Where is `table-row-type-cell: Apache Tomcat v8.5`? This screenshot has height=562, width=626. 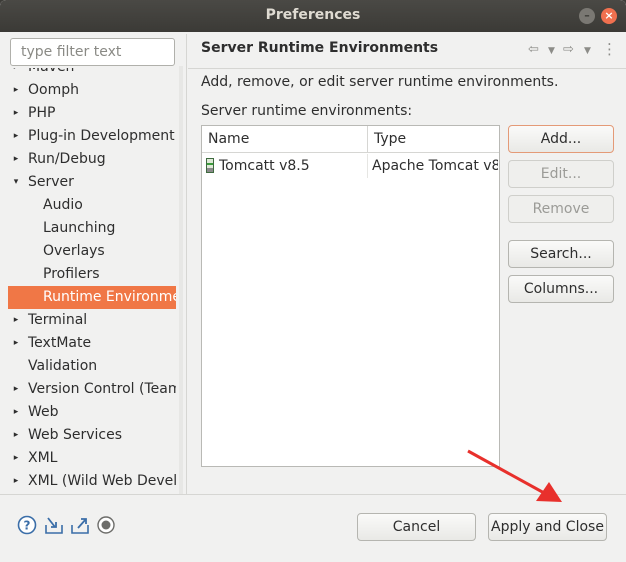 table-row-type-cell: Apache Tomcat v8.5 is located at coordinates (433, 166).